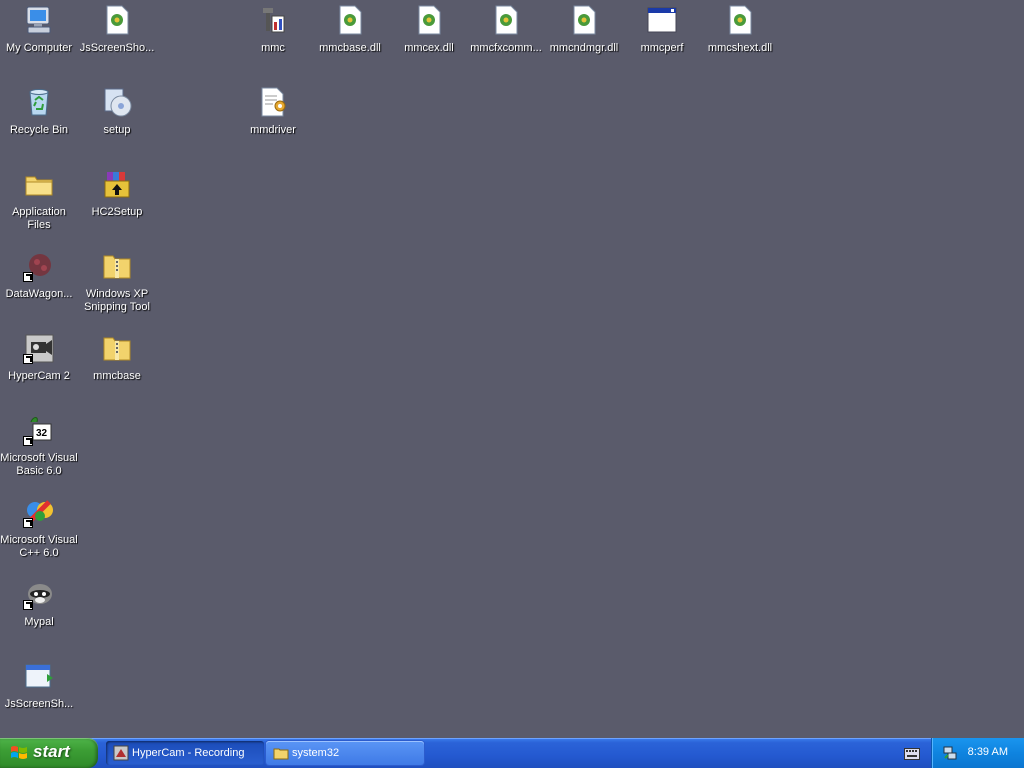 This screenshot has height=768, width=1024. What do you see at coordinates (39, 464) in the screenshot?
I see `icon-label: Microsoft Visual Basic 6.0` at bounding box center [39, 464].